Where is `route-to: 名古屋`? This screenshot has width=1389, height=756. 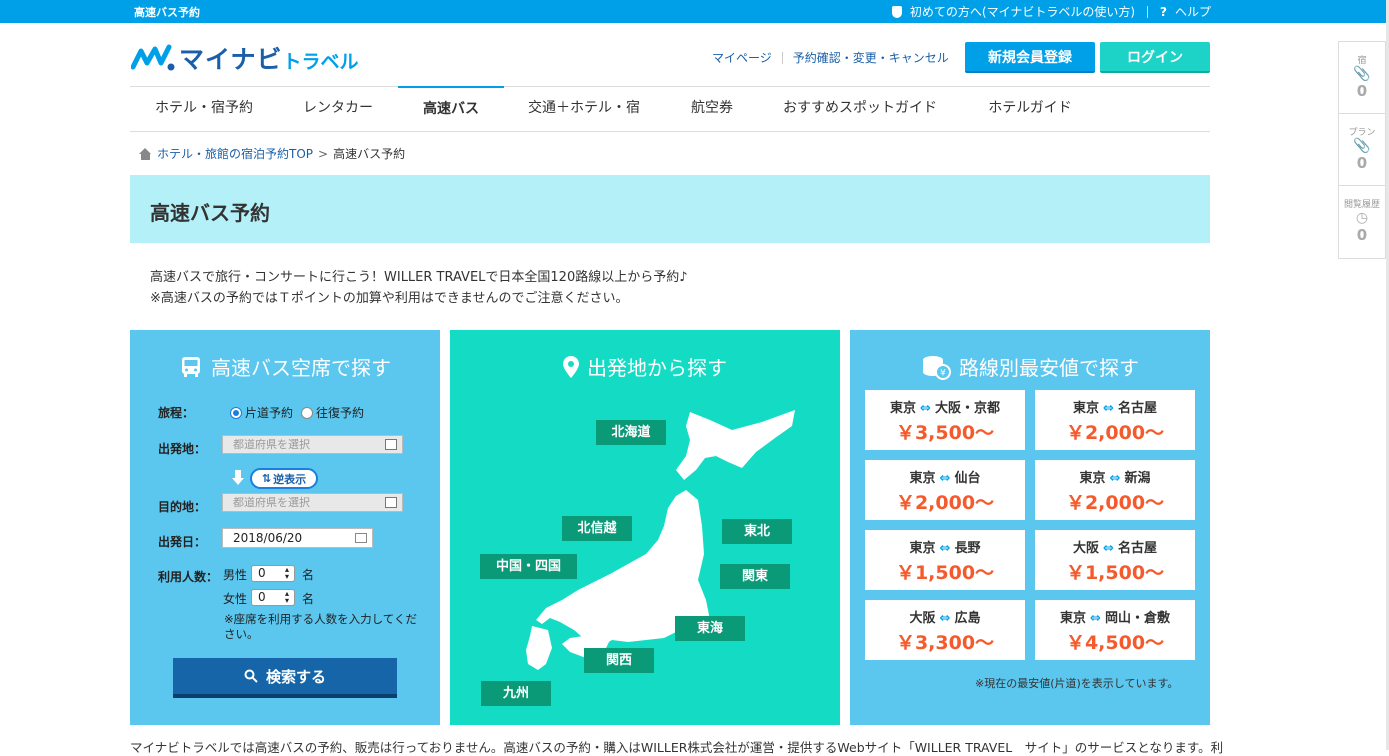
route-to: 名古屋 is located at coordinates (1137, 548).